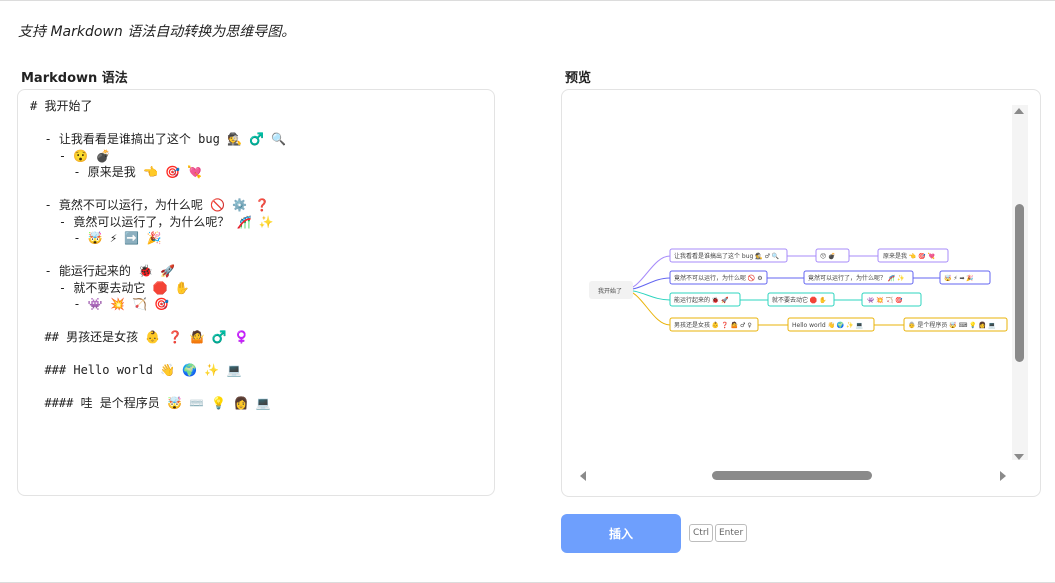  What do you see at coordinates (1019, 457) in the screenshot?
I see `scroll-down-arrow-icon` at bounding box center [1019, 457].